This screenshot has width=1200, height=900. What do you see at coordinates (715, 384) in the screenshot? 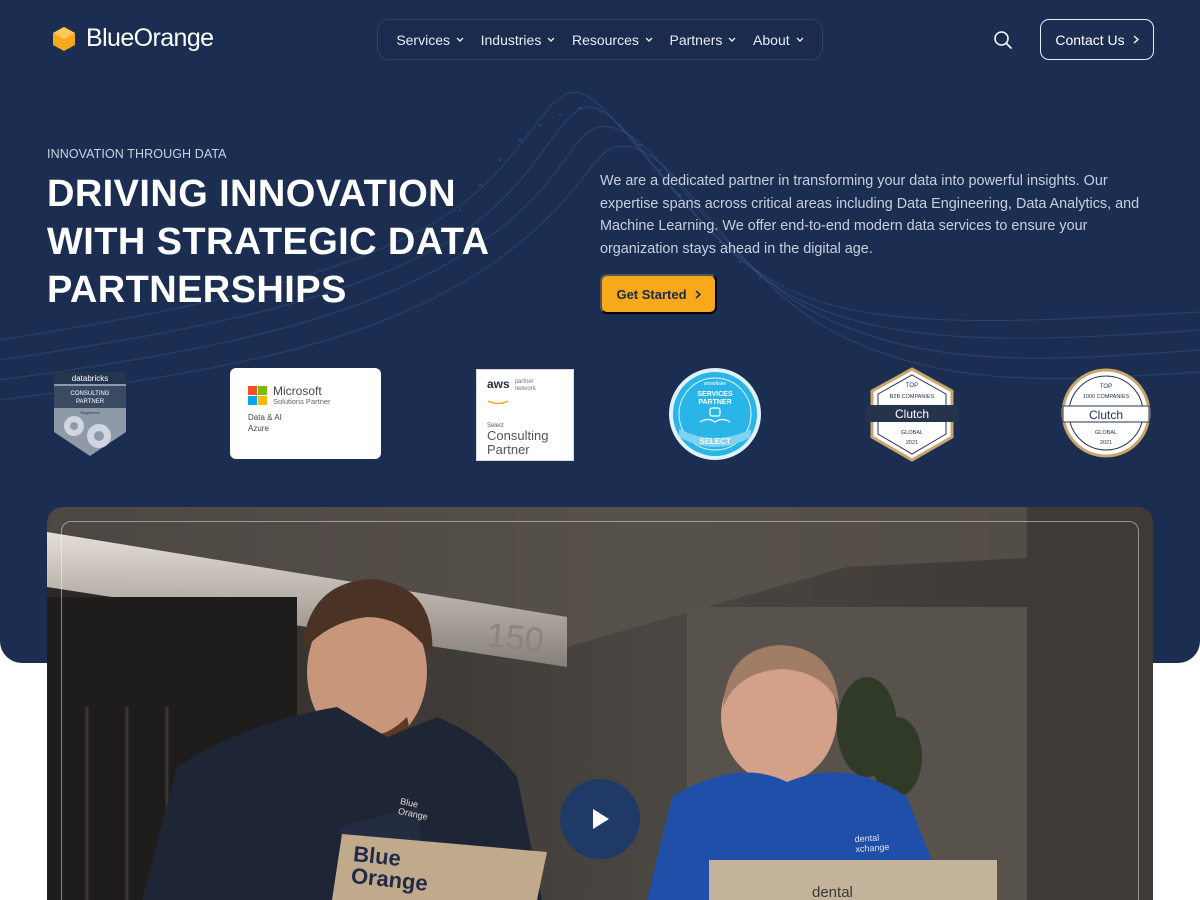
I see `snowflake-brand: snowflake` at bounding box center [715, 384].